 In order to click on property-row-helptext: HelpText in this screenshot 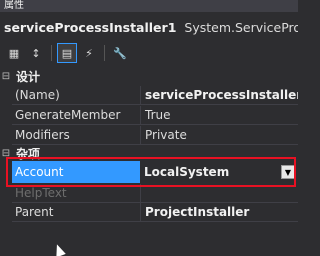, I will do `click(155, 193)`.